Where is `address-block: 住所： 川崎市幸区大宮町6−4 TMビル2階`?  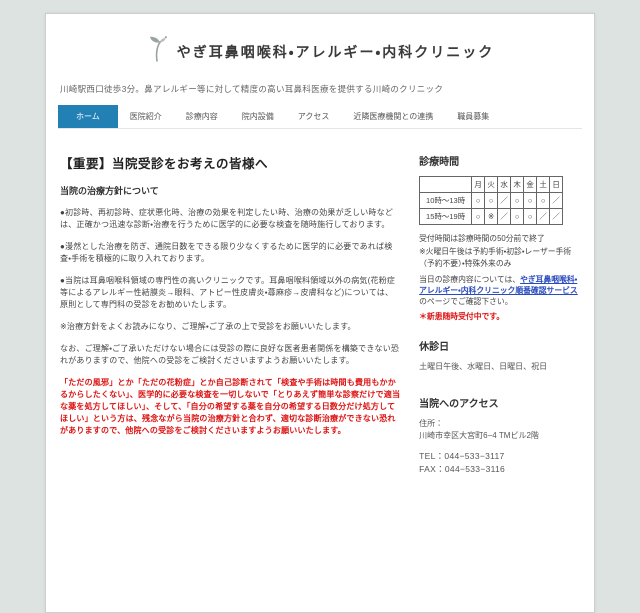 address-block: 住所： 川崎市幸区大宮町6−4 TMビル2階 is located at coordinates (499, 430).